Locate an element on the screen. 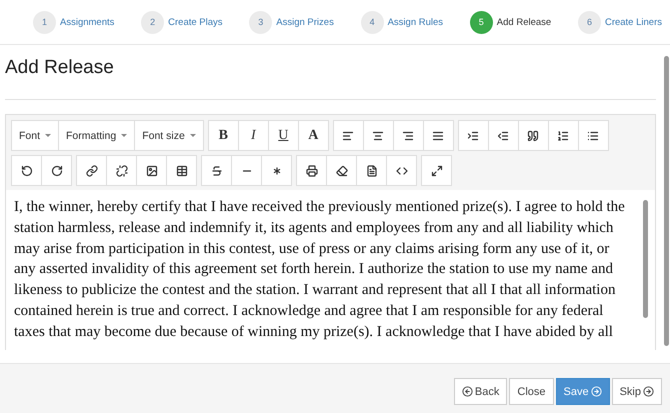 Image resolution: width=670 pixels, height=413 pixels. align-left-icon is located at coordinates (348, 136).